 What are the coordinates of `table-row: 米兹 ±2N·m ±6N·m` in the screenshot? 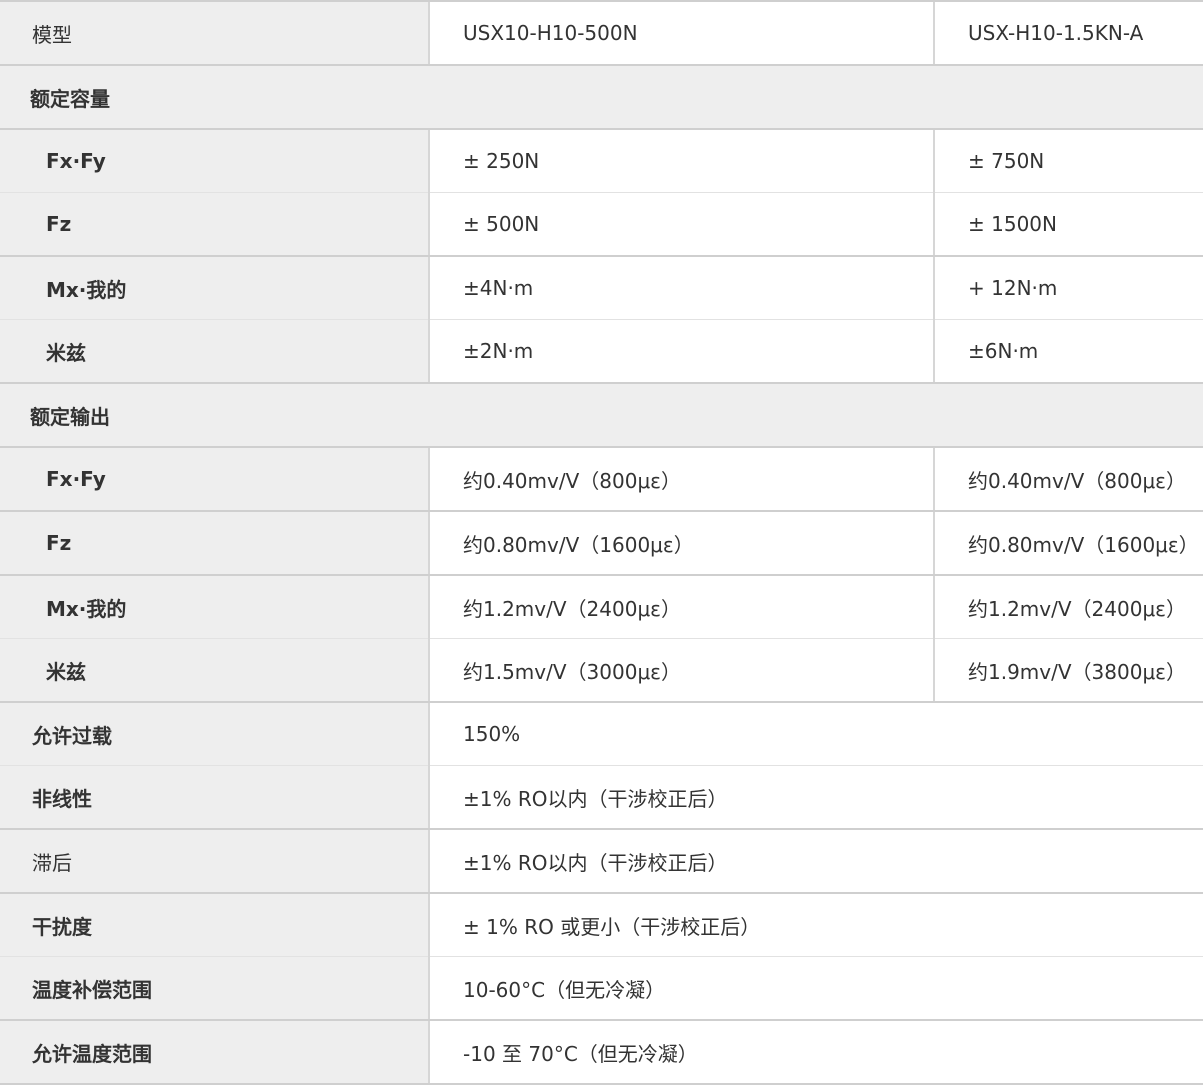 It's located at (601, 351).